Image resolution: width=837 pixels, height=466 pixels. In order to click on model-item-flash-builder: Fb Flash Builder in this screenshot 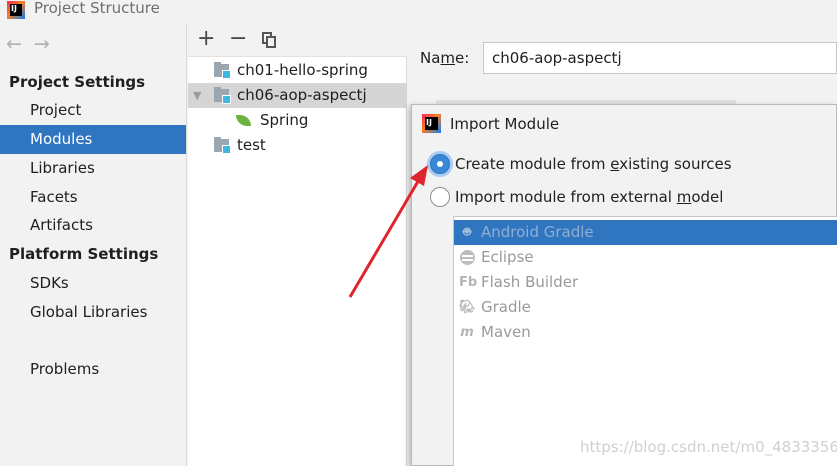, I will do `click(645, 282)`.